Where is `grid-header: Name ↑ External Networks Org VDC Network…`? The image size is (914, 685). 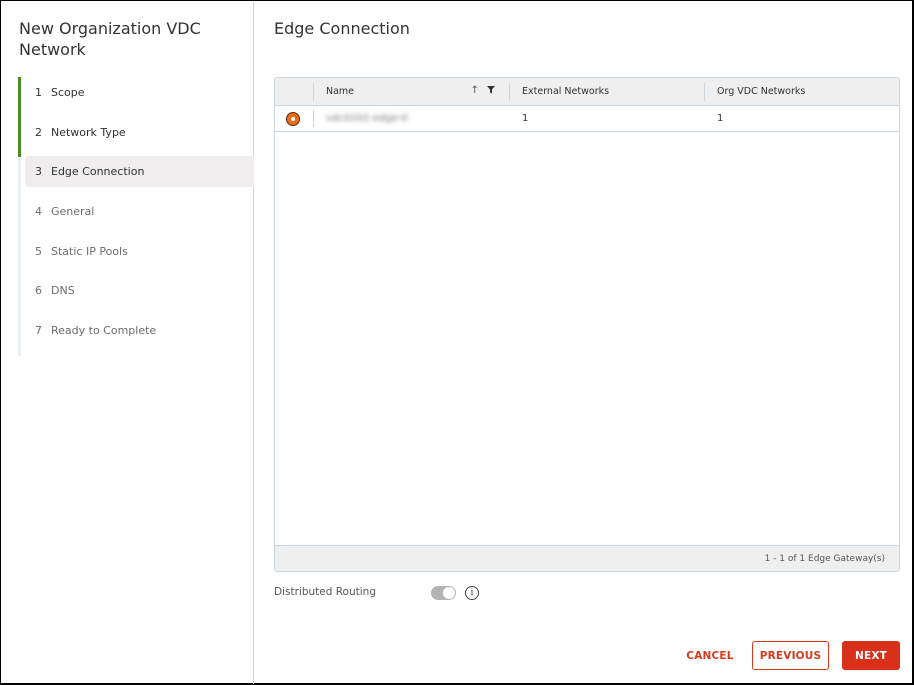 grid-header: Name ↑ External Networks Org VDC Network… is located at coordinates (587, 92).